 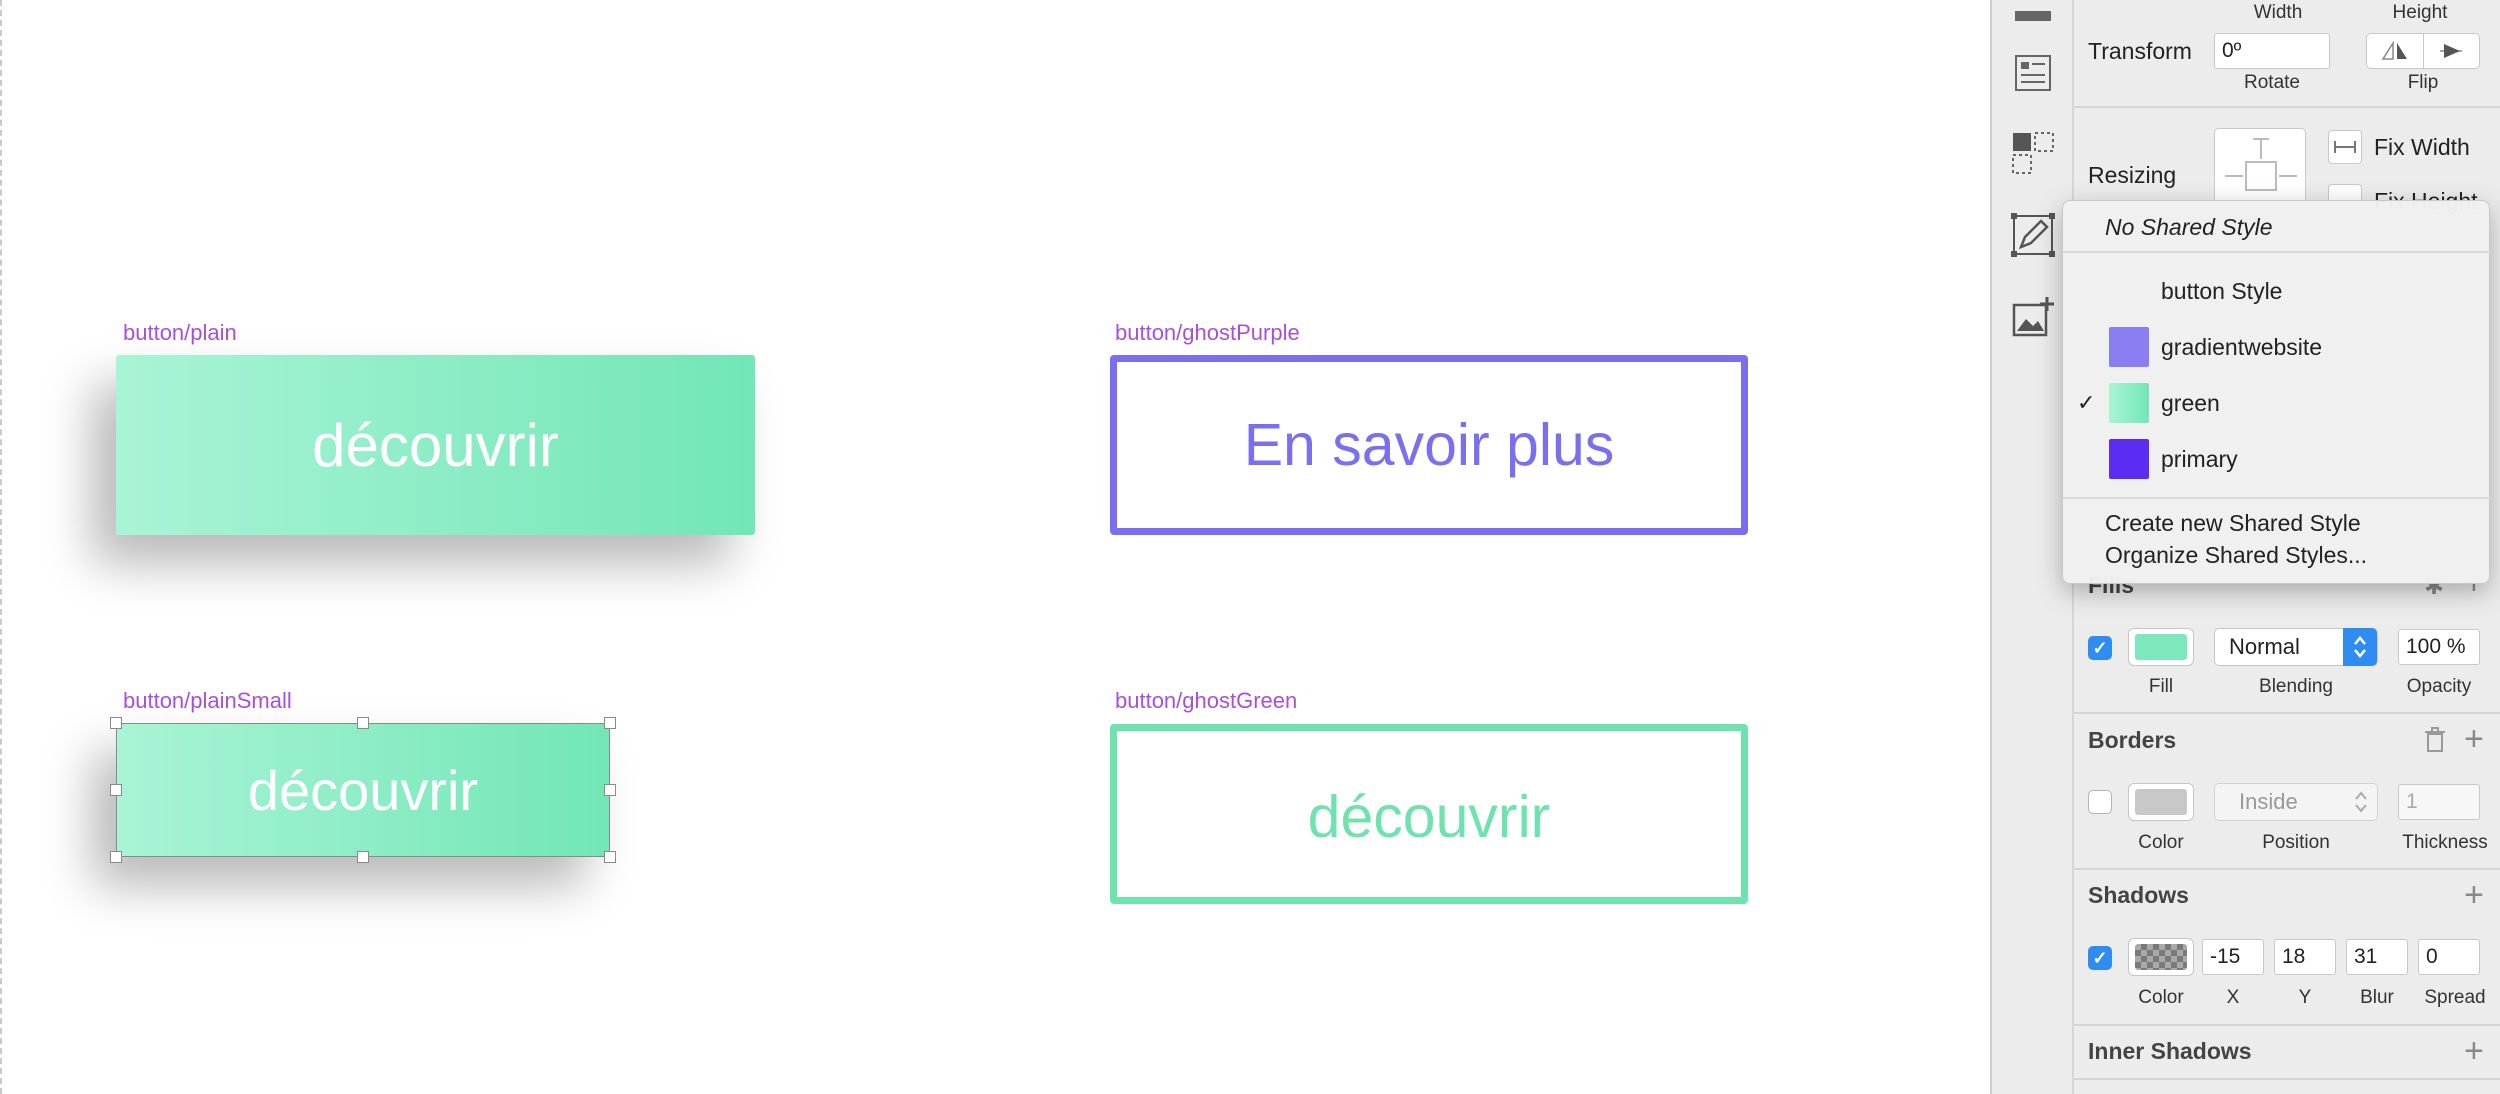 I want to click on button-ghost-green: découvrir, so click(x=1429, y=814).